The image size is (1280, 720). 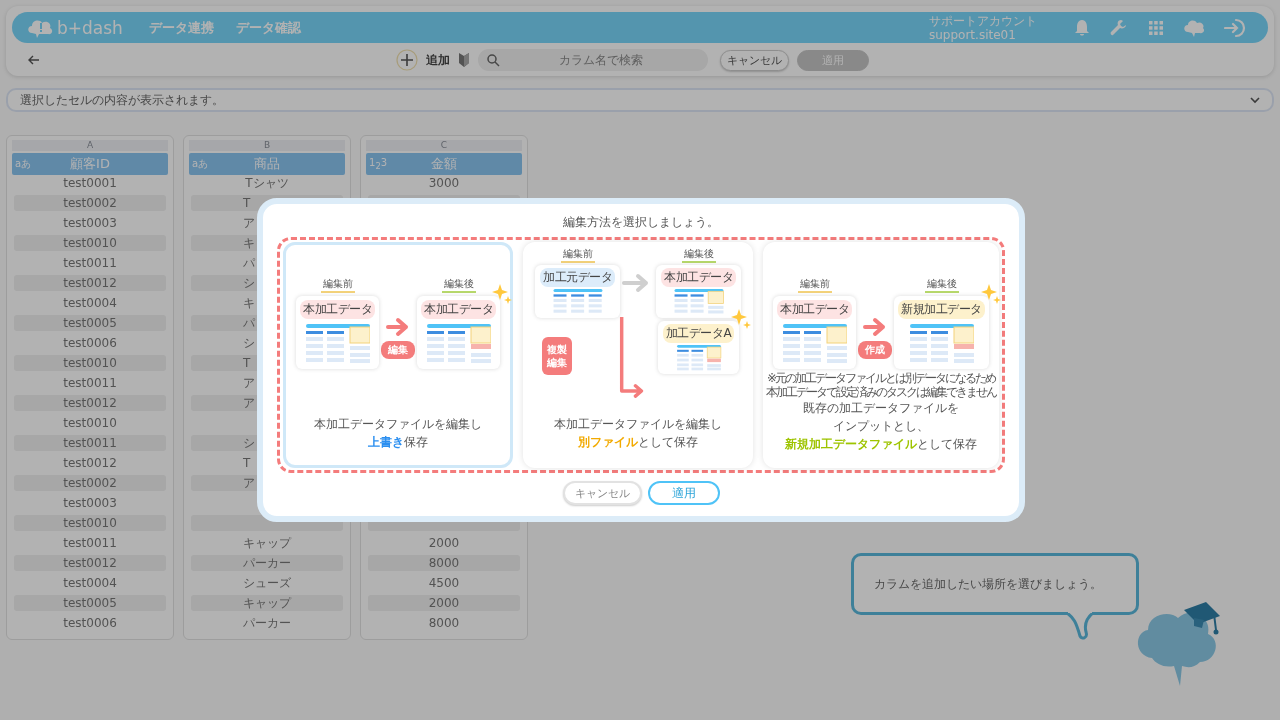 What do you see at coordinates (267, 164) in the screenshot?
I see `column-name: 商品` at bounding box center [267, 164].